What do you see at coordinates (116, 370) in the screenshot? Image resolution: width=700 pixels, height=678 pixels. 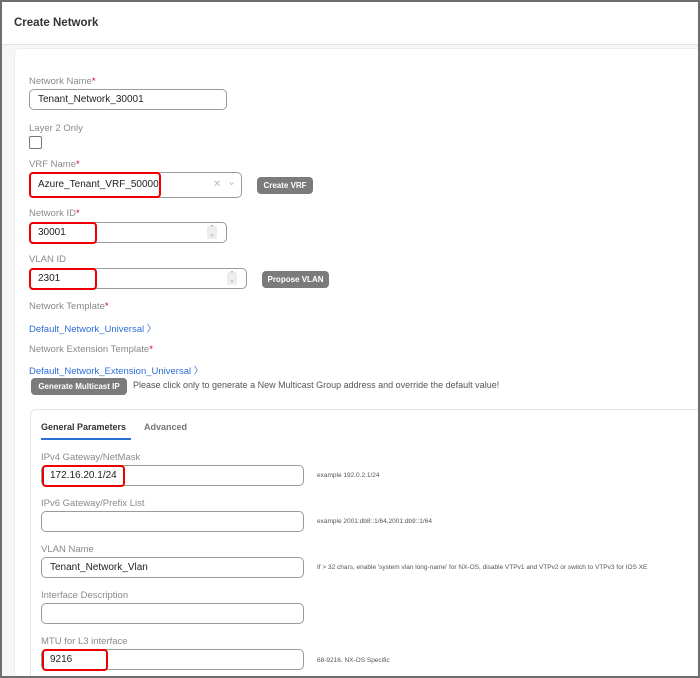 I see `extension-template-link: Default_Network_Extension_Universal 〉` at bounding box center [116, 370].